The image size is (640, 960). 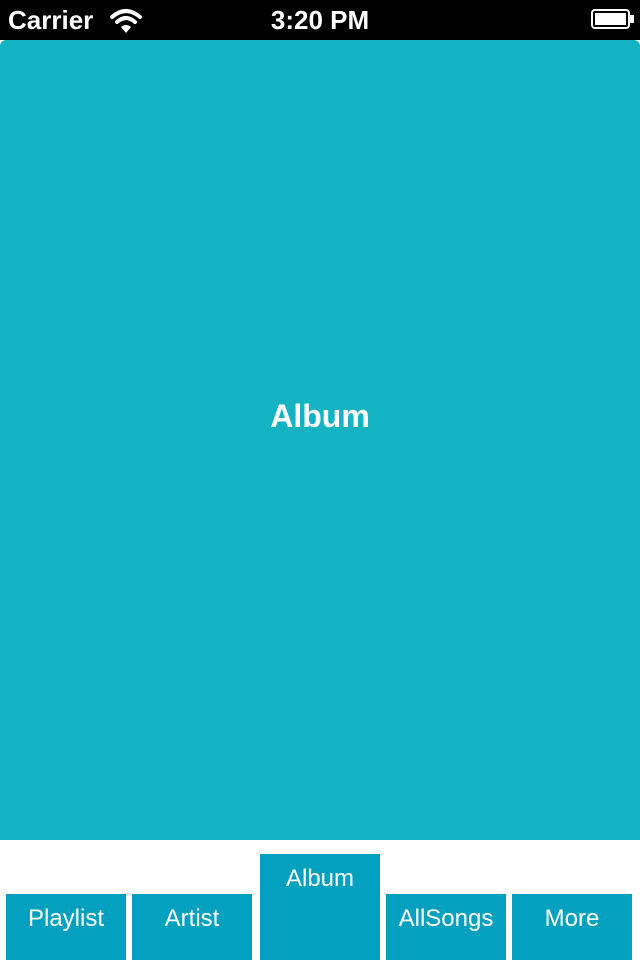 I want to click on tab-artist: Artist, so click(x=192, y=927).